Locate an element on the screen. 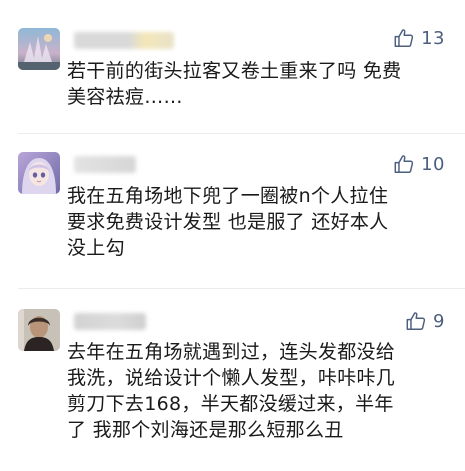 The height and width of the screenshot is (471, 465). like-count: 13 is located at coordinates (433, 38).